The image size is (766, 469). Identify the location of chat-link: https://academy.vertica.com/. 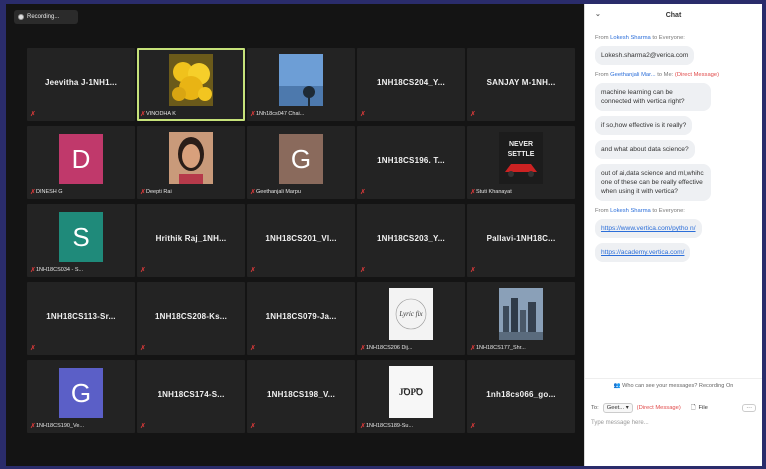
(643, 252).